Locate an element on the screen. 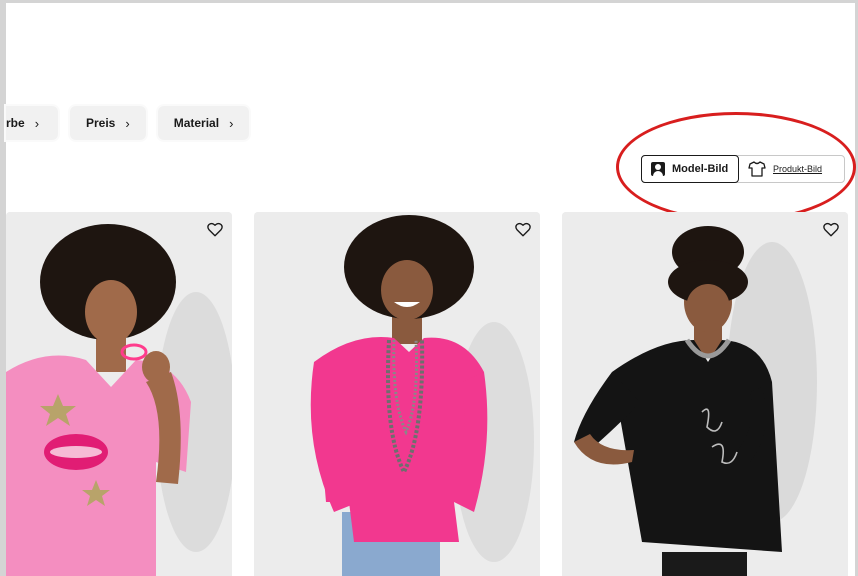 Image resolution: width=858 pixels, height=576 pixels. screenshot-border-top is located at coordinates (429, 1).